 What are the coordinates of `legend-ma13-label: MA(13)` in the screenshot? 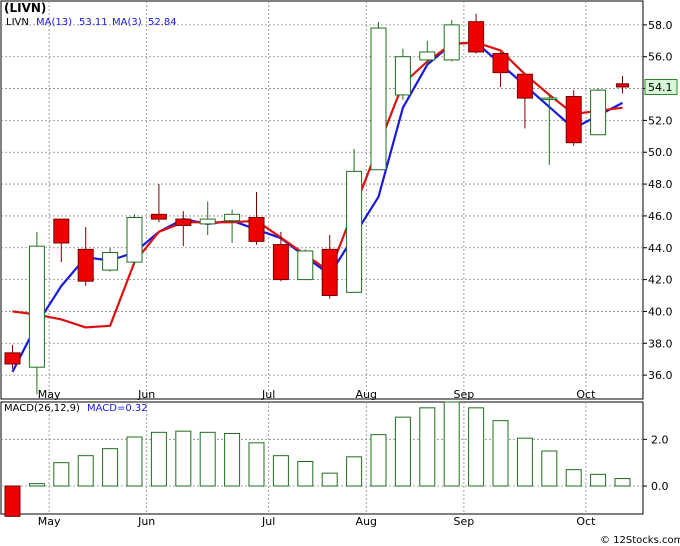 It's located at (54, 22).